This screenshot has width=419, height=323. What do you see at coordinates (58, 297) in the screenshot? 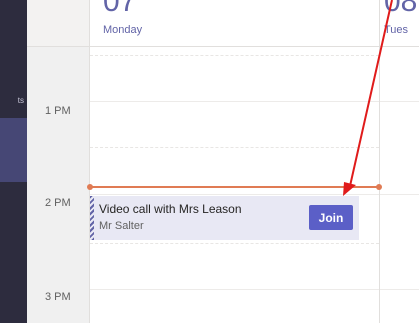
I see `time-label-3pm: 3 PM` at bounding box center [58, 297].